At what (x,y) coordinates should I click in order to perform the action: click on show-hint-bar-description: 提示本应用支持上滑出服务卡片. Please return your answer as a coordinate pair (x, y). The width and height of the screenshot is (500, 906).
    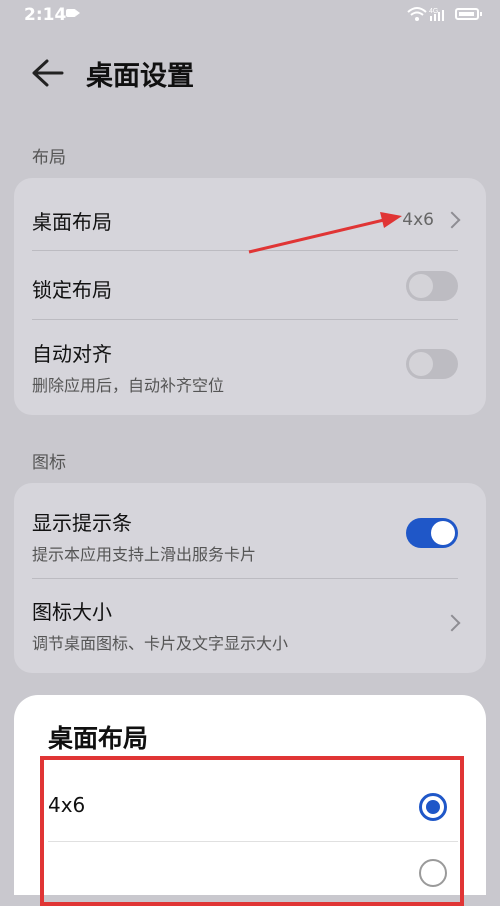
    Looking at the image, I should click on (144, 554).